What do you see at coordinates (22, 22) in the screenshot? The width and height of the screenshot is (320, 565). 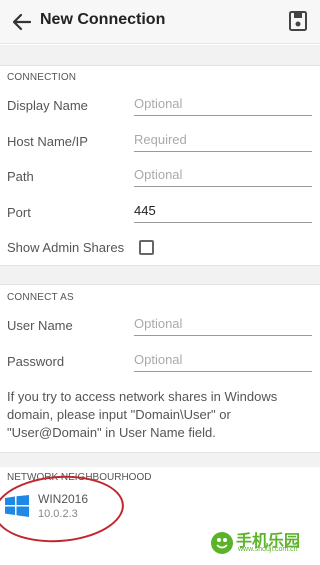 I see `back-arrow-icon` at bounding box center [22, 22].